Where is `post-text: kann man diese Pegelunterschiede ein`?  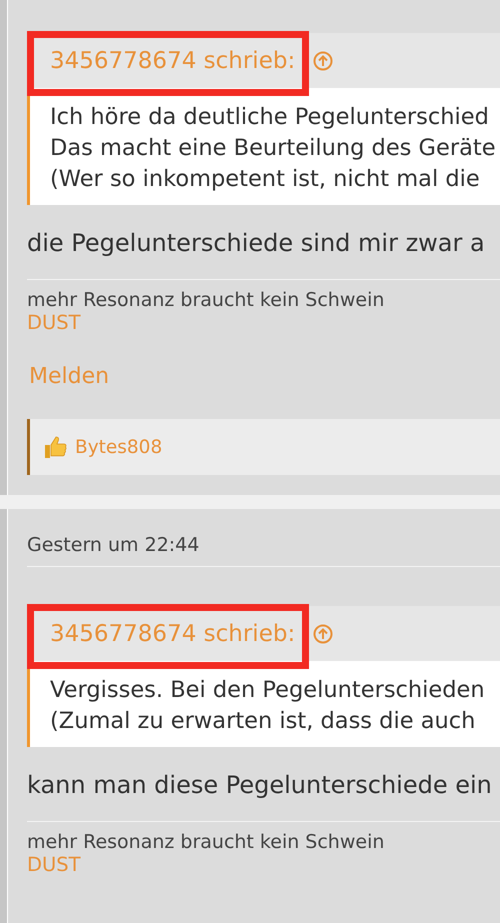
post-text: kann man diese Pegelunterschiede ein is located at coordinates (263, 784).